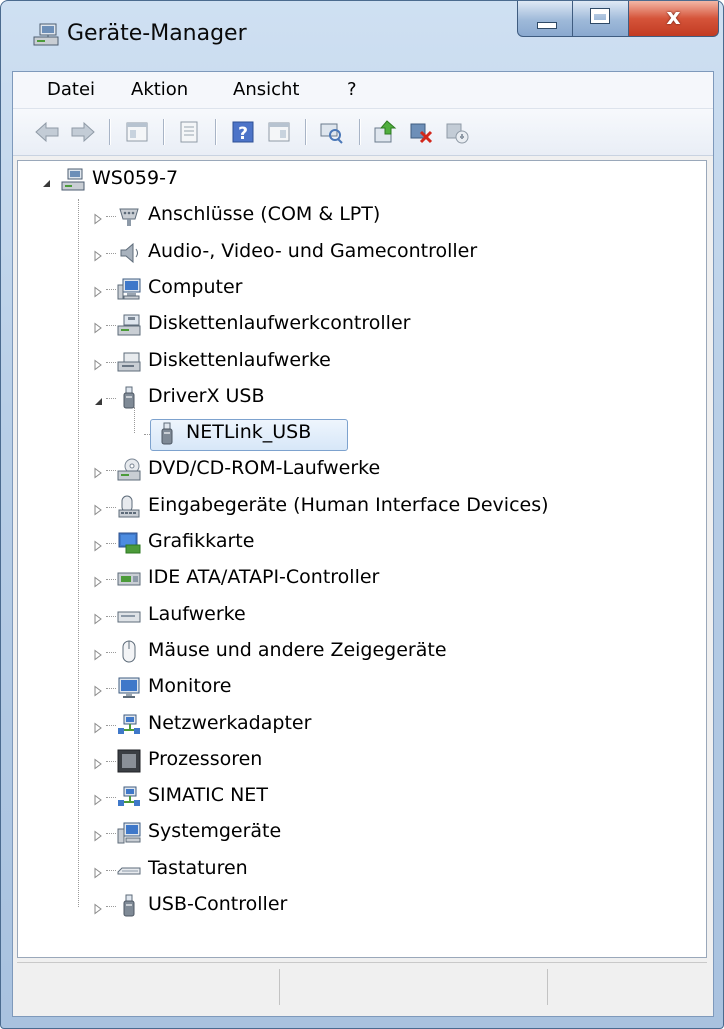 The height and width of the screenshot is (1029, 724). Describe the element at coordinates (361, 434) in the screenshot. I see `tree-item-netlink-usb: NETLink_USB` at that location.